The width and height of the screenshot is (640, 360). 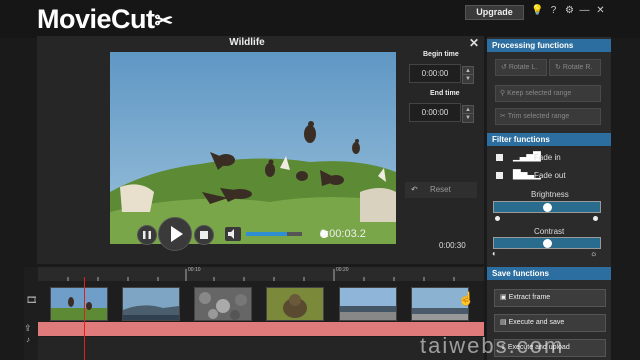 I want to click on gear-icon: ⚙, so click(x=569, y=10).